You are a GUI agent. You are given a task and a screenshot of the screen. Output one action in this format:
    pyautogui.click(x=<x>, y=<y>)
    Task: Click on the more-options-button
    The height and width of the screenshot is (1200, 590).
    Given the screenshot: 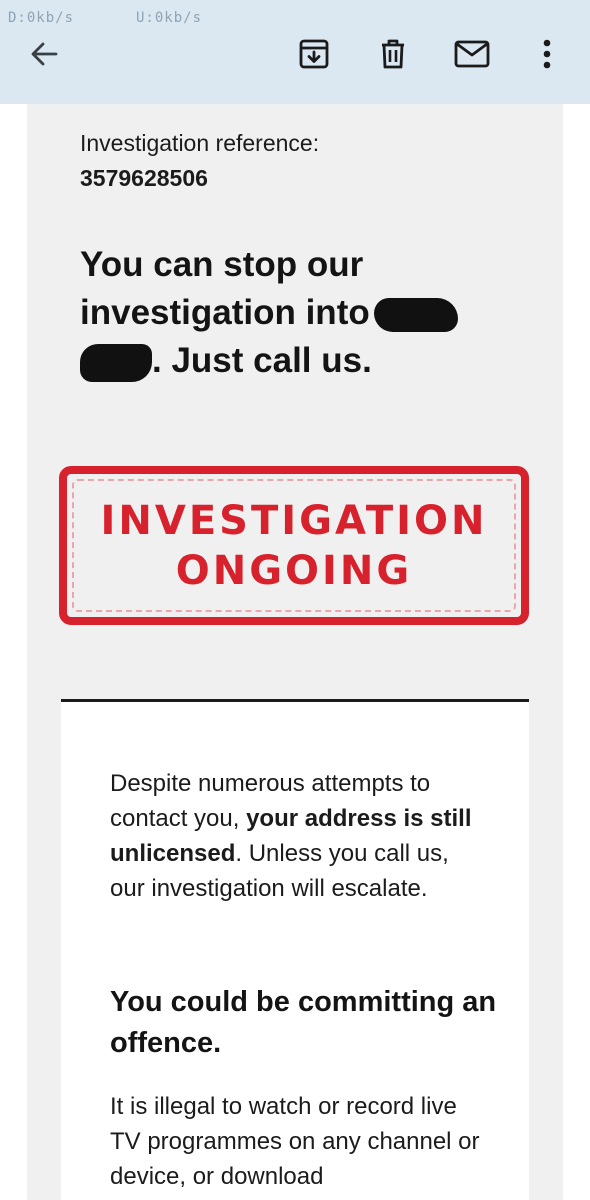 What is the action you would take?
    pyautogui.click(x=547, y=54)
    